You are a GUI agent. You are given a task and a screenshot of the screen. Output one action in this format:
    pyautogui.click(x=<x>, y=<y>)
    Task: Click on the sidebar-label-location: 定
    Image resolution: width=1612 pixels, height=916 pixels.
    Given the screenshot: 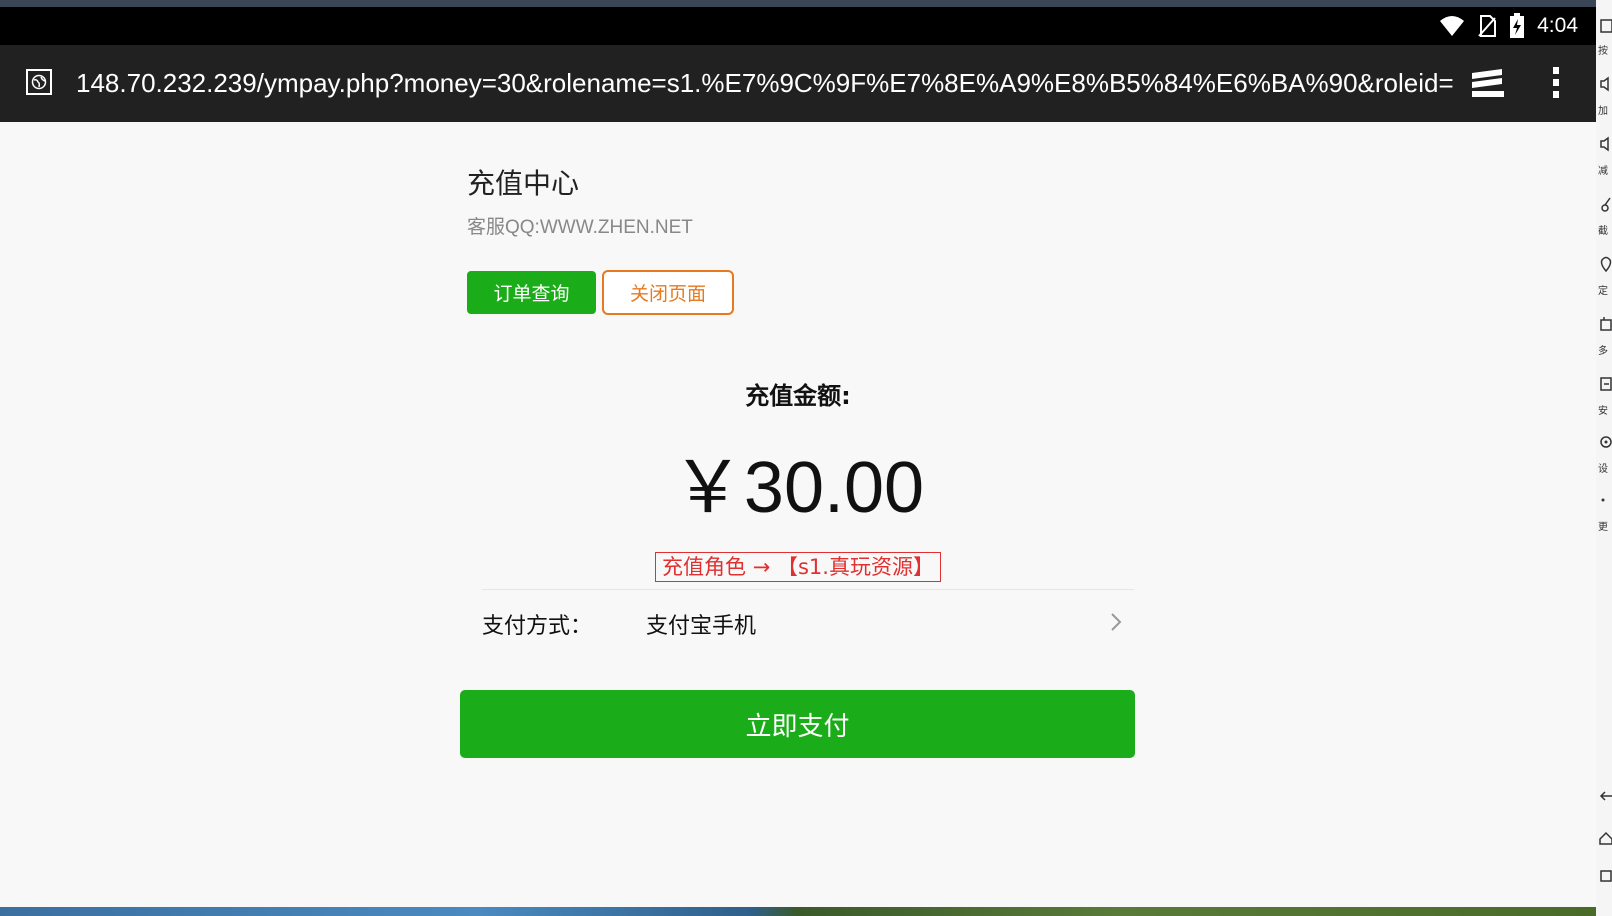 What is the action you would take?
    pyautogui.click(x=1603, y=291)
    